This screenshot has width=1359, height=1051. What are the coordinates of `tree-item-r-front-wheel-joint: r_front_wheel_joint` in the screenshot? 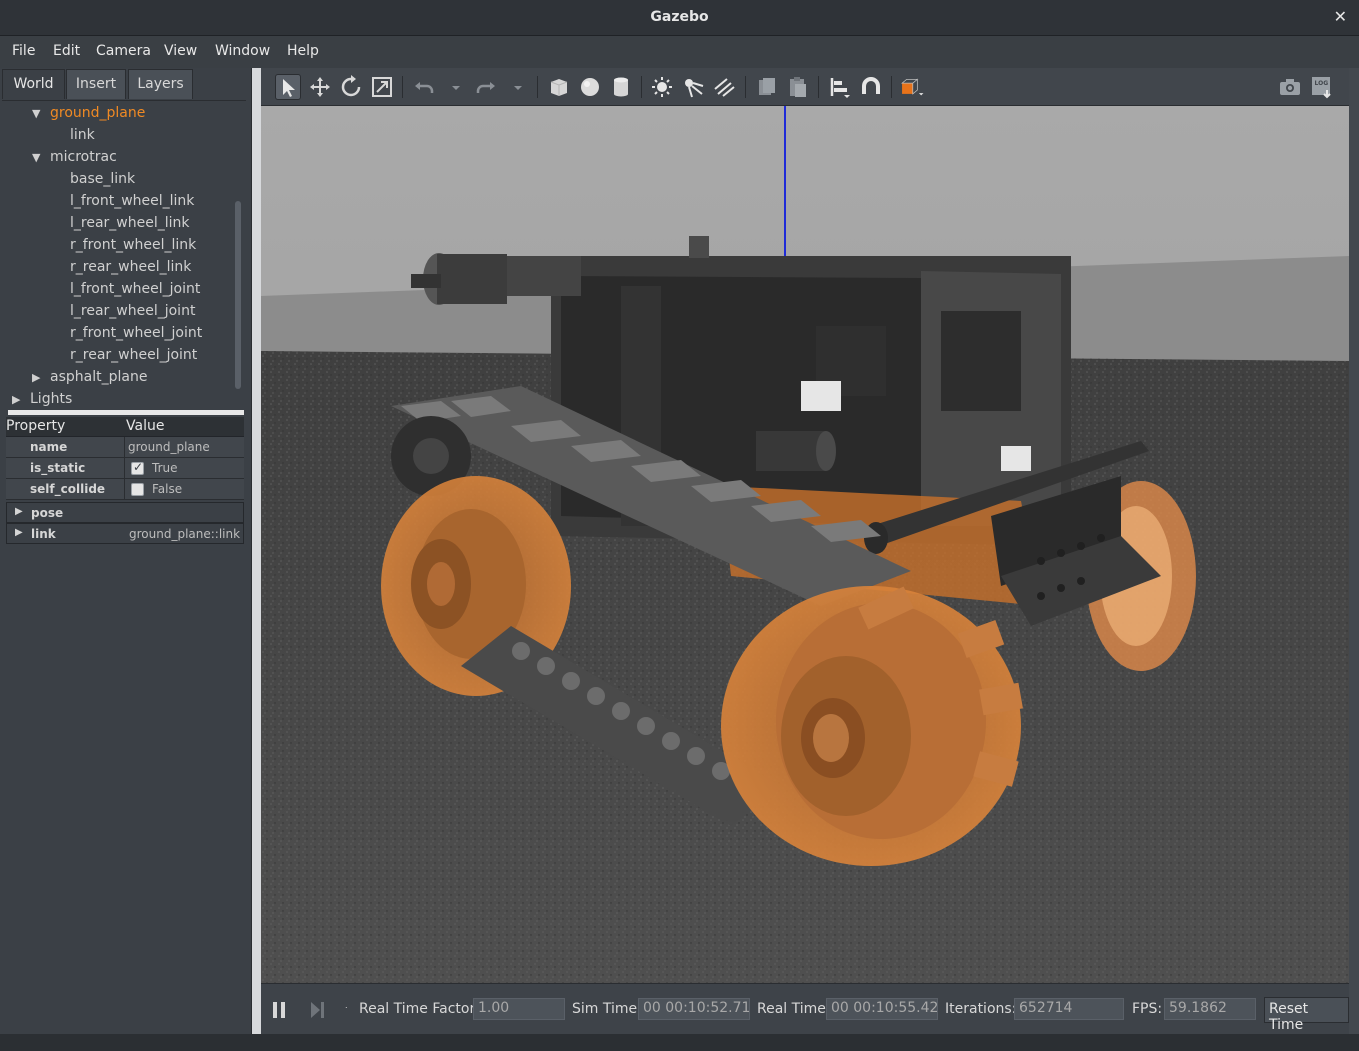 It's located at (136, 336).